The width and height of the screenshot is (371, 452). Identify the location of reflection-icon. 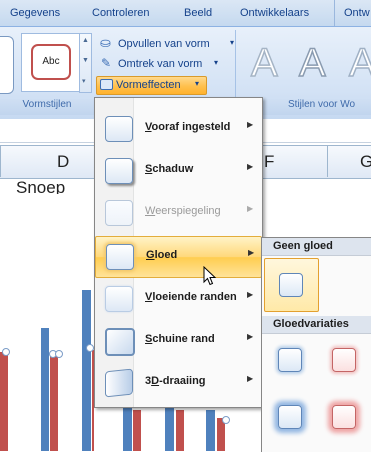
(119, 213).